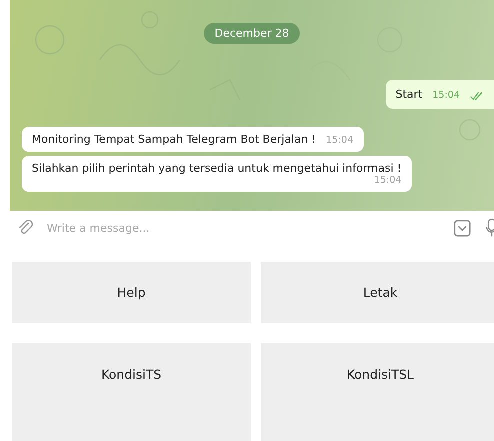  What do you see at coordinates (377, 292) in the screenshot?
I see `keyboard-button: Letak` at bounding box center [377, 292].